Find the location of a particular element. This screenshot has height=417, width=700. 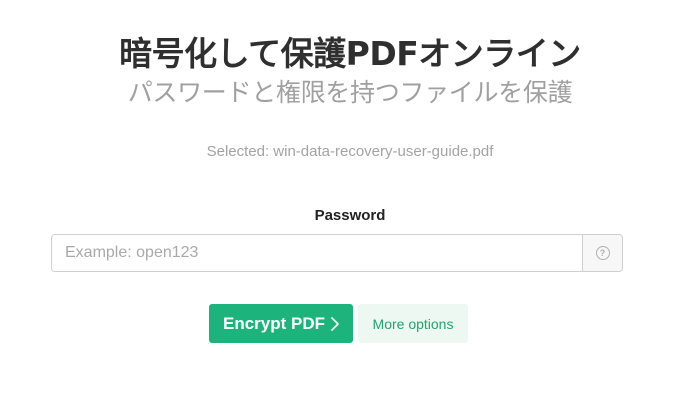

password-label: Password is located at coordinates (350, 215).